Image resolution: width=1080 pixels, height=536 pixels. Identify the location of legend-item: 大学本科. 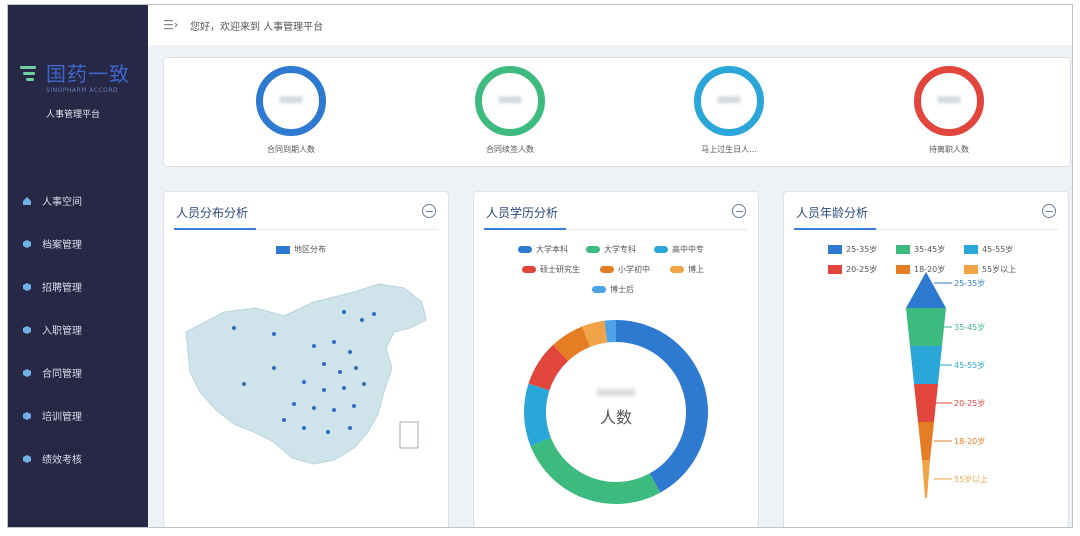
(543, 249).